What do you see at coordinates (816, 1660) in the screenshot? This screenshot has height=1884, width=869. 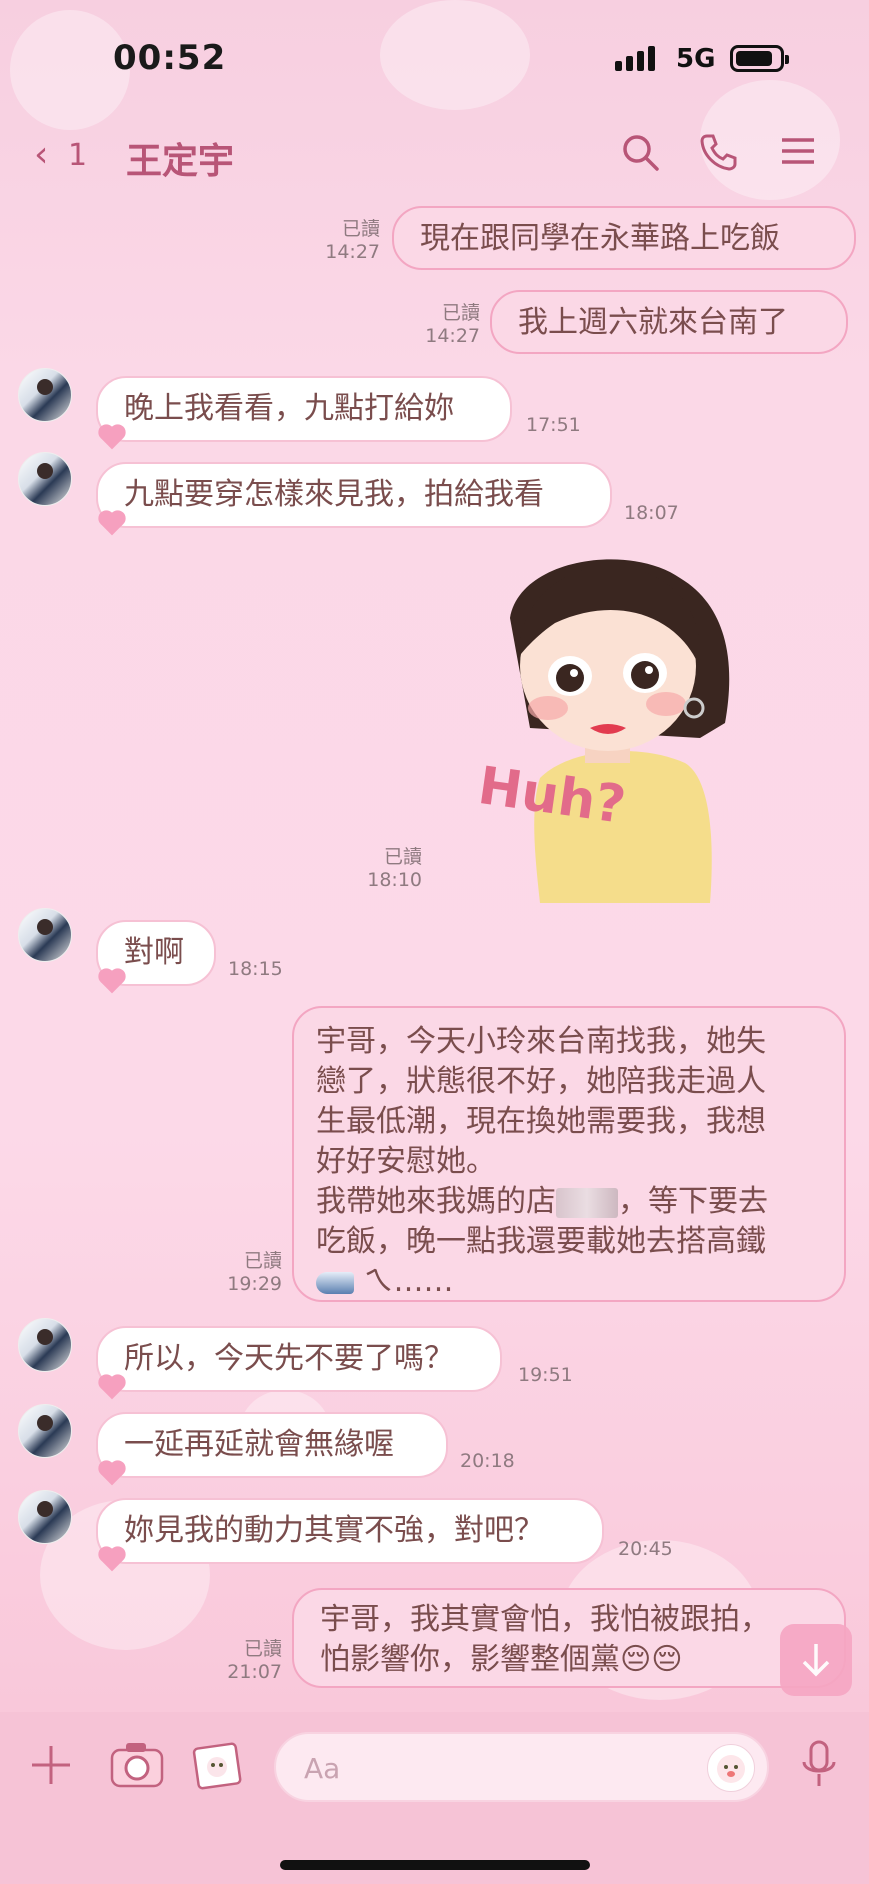 I see `scroll-to-bottom-button` at bounding box center [816, 1660].